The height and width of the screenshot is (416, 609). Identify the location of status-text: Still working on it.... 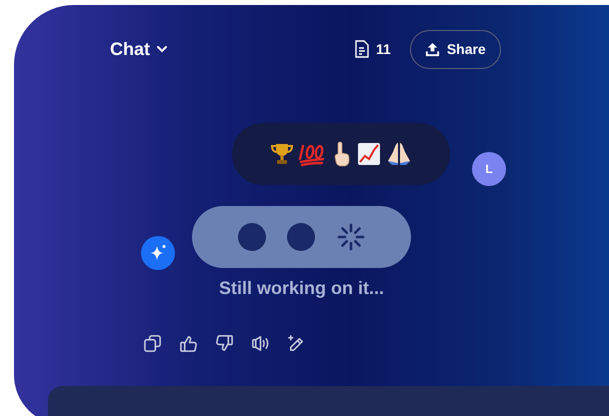
(301, 288).